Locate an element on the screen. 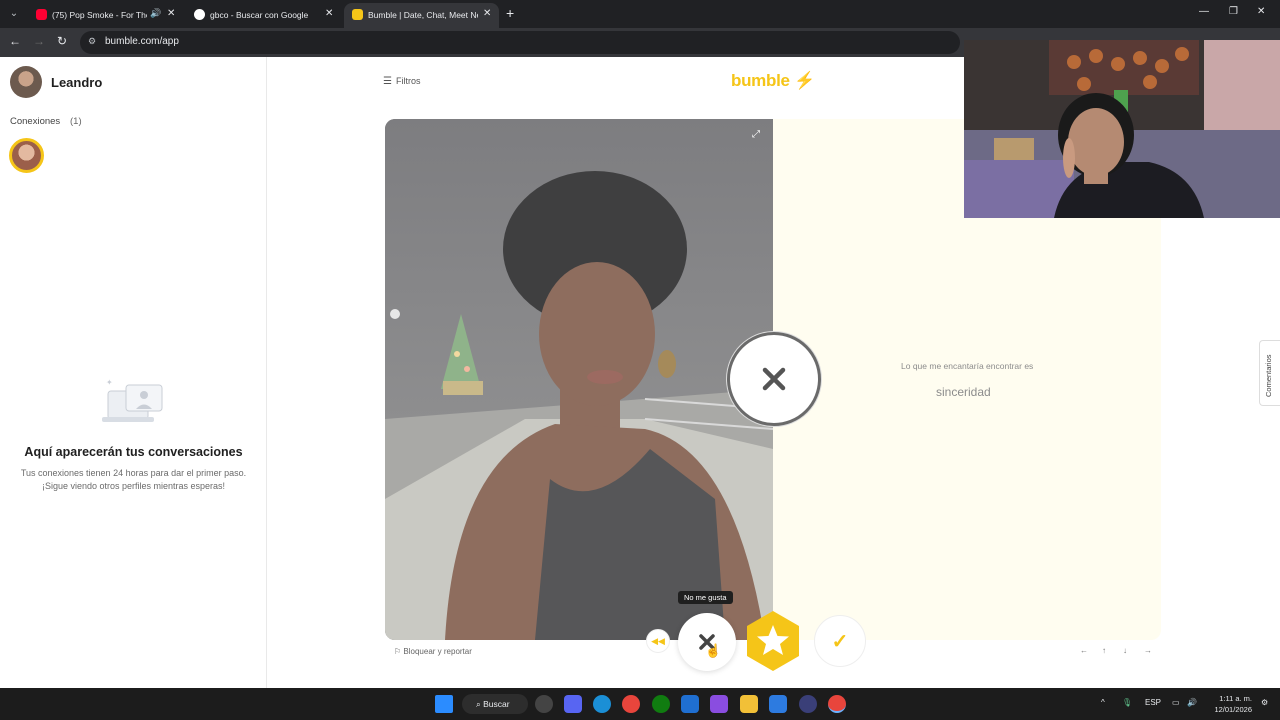 The height and width of the screenshot is (720, 1280). tab-bumble: Bumble | Date, Chat, Meet New ✕ is located at coordinates (421, 15).